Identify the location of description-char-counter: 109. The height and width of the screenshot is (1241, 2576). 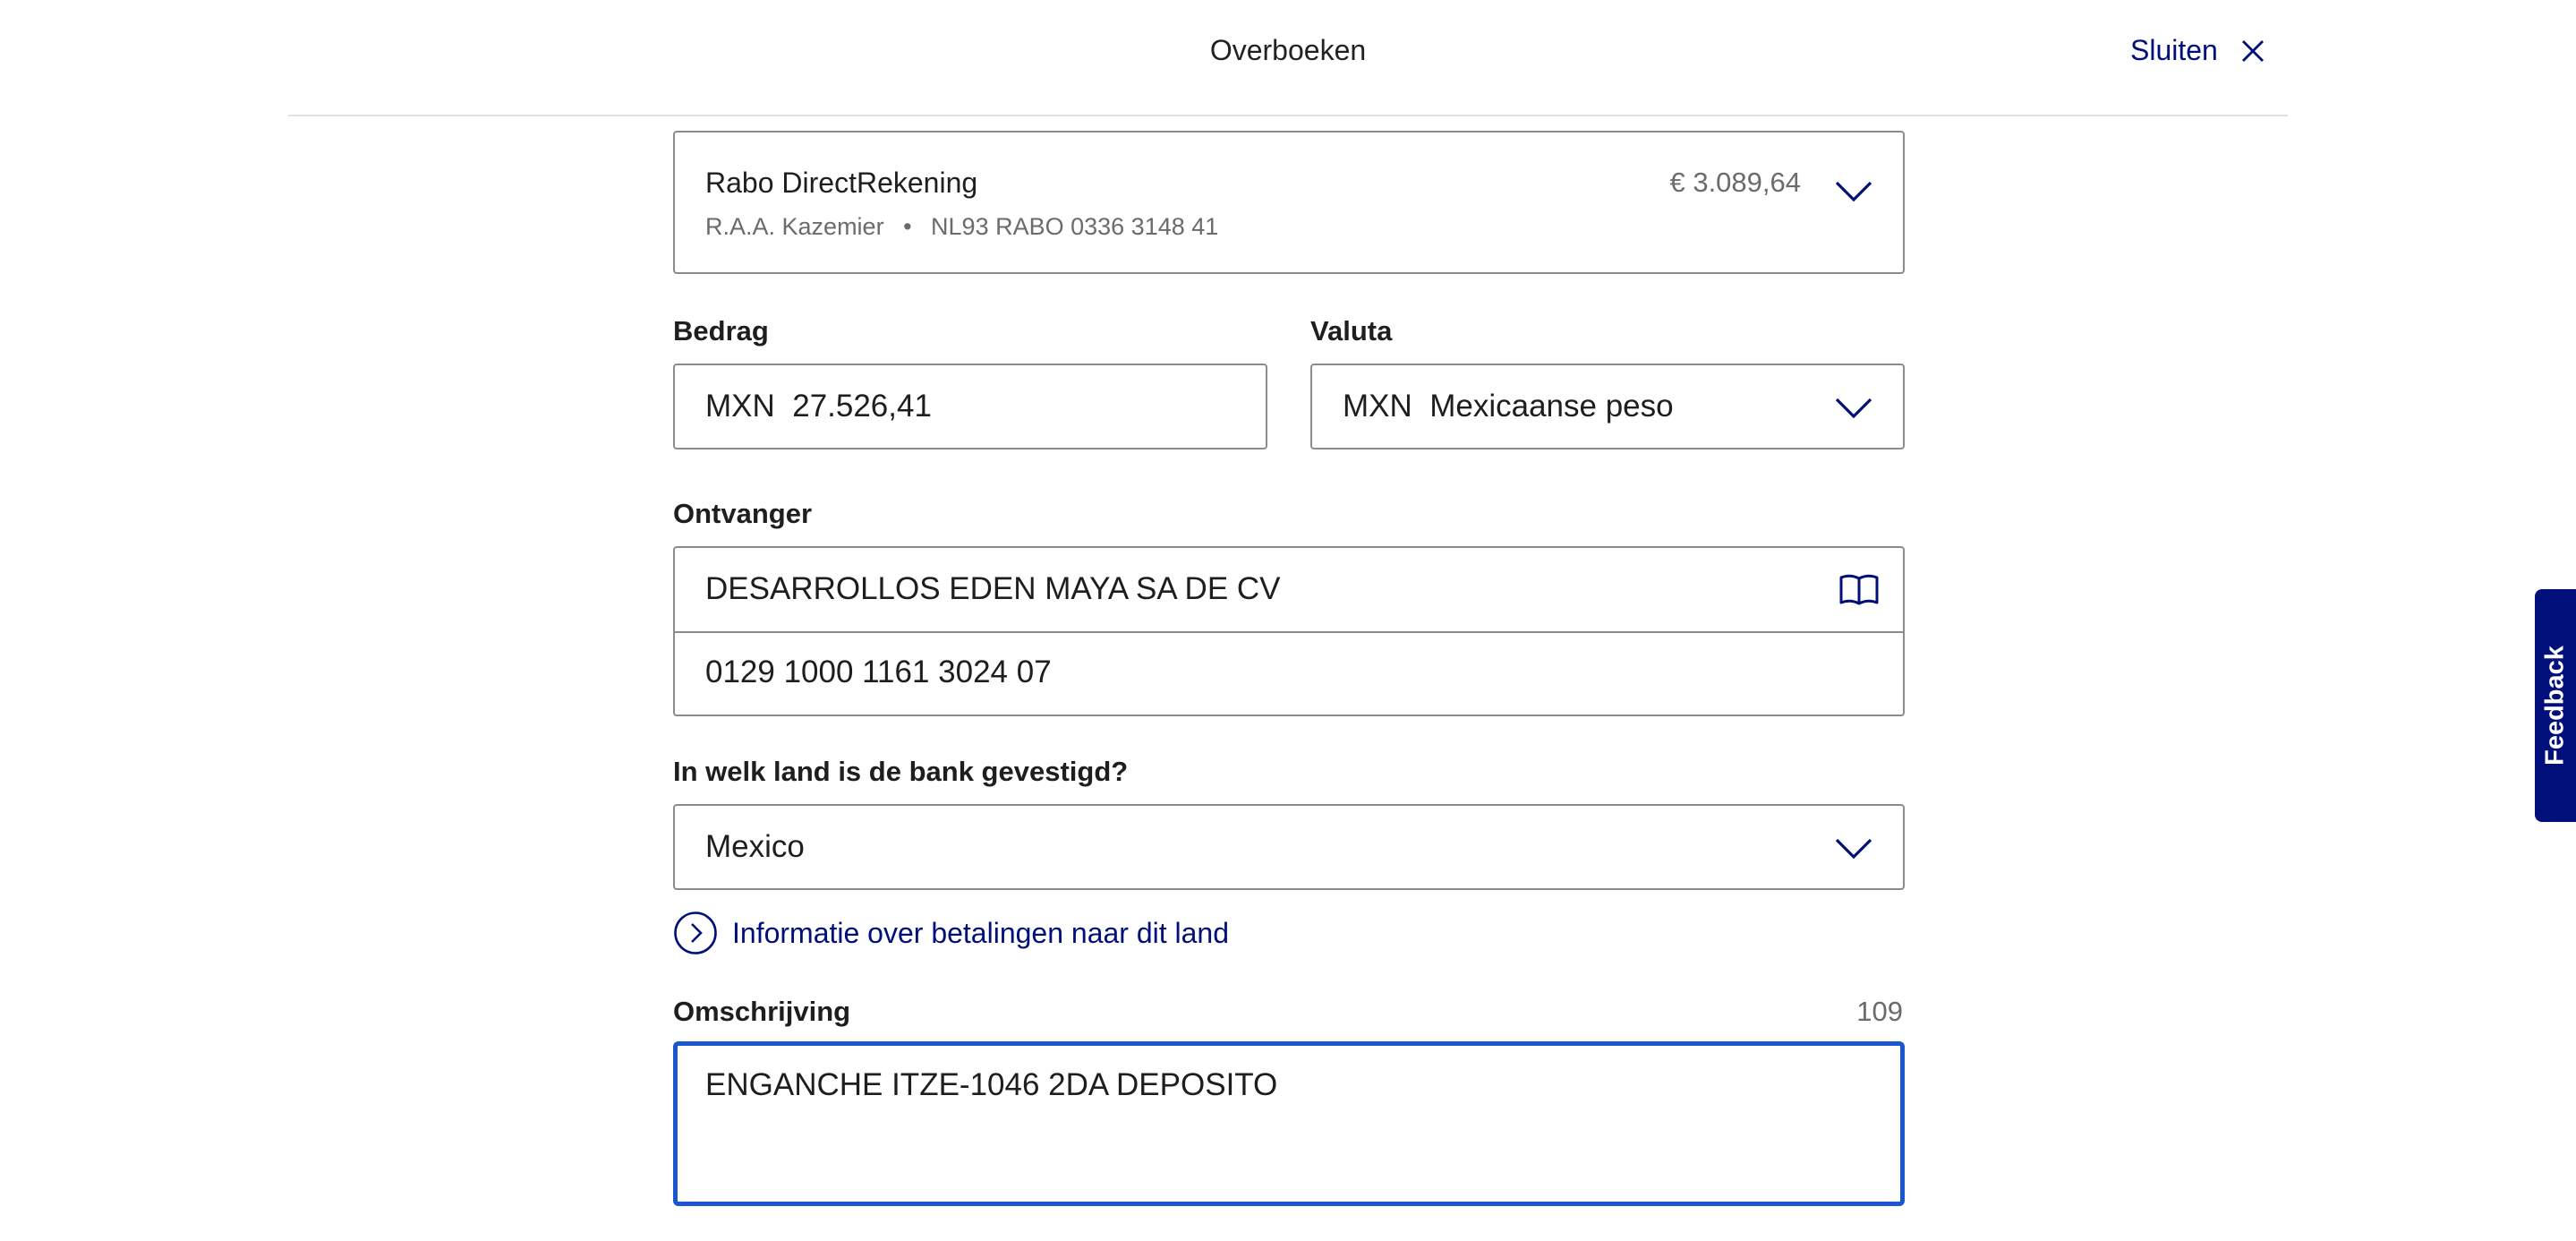
(1879, 1011).